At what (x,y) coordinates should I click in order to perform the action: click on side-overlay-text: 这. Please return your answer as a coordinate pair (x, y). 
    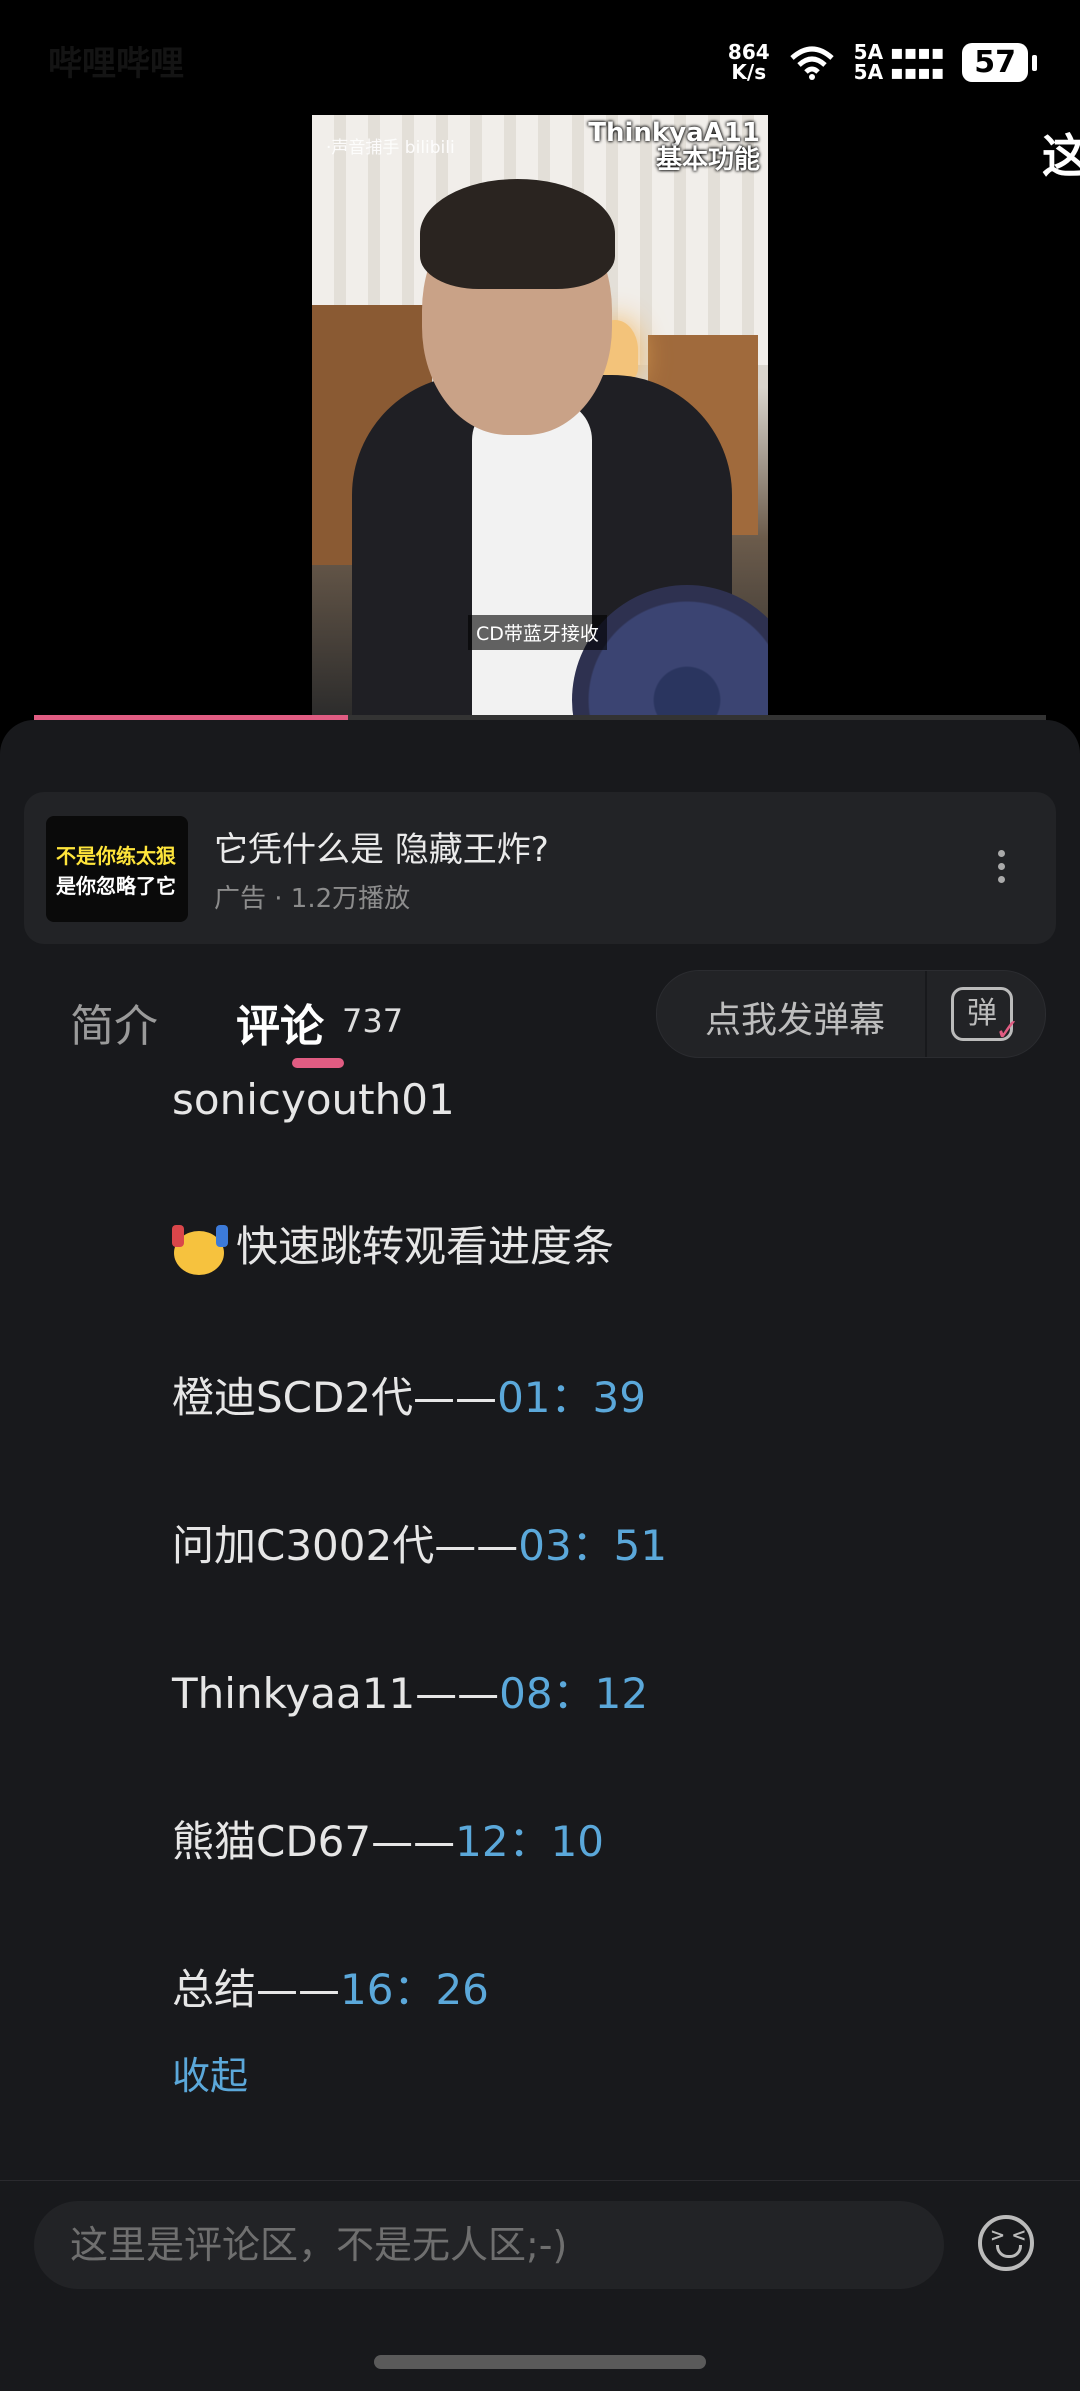
    Looking at the image, I should click on (1061, 156).